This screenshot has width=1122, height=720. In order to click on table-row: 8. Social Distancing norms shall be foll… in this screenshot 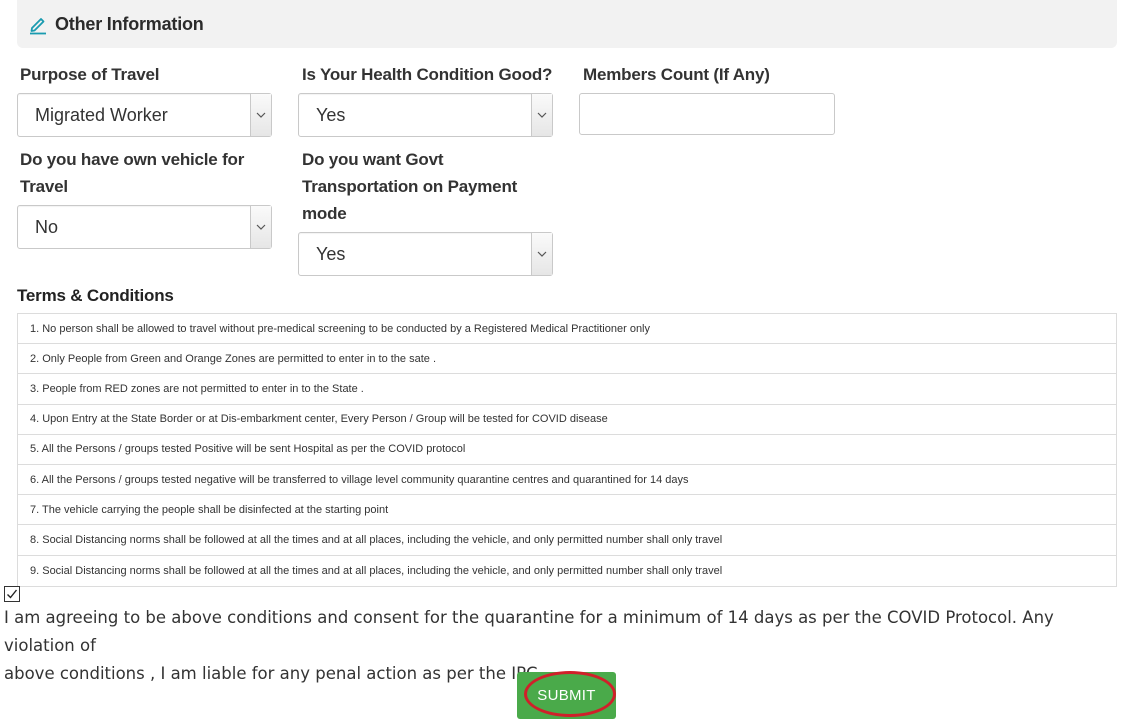, I will do `click(567, 540)`.